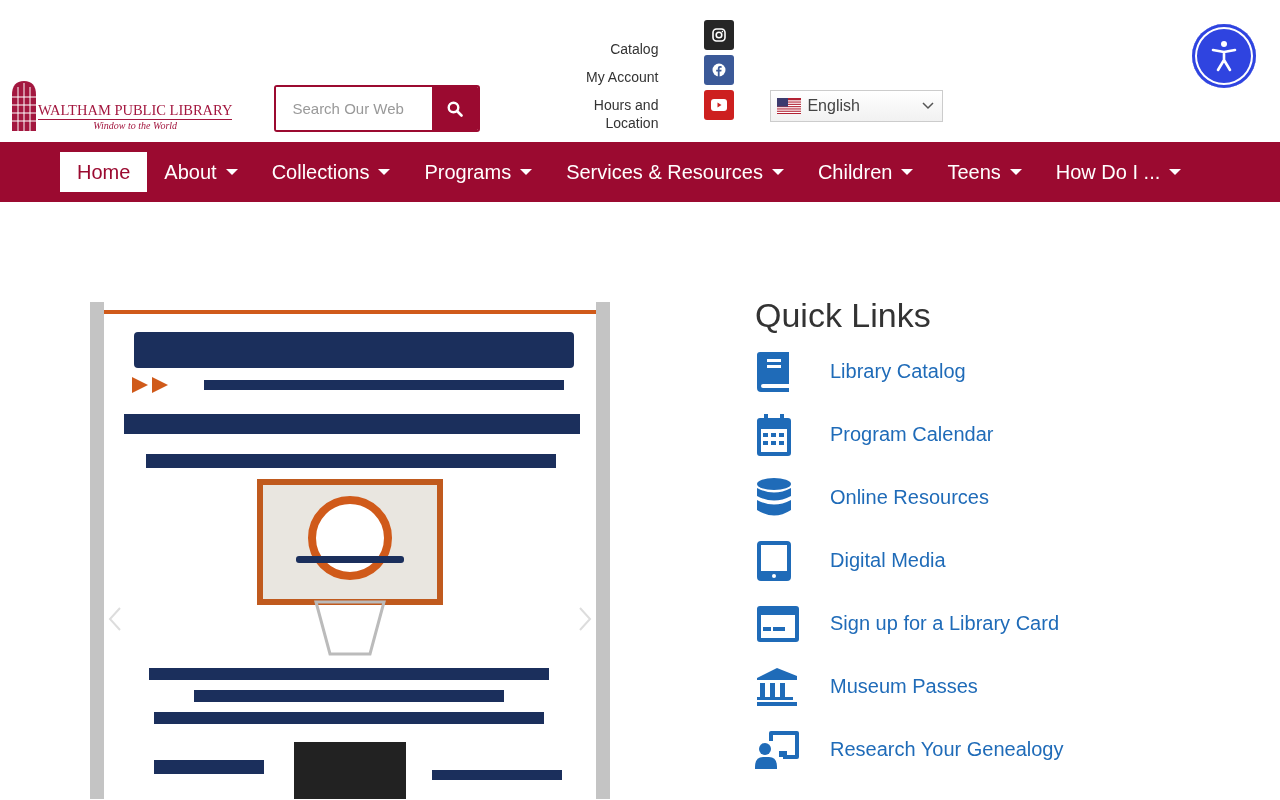 The width and height of the screenshot is (1280, 800). What do you see at coordinates (634, 49) in the screenshot?
I see `header-link: Catalog` at bounding box center [634, 49].